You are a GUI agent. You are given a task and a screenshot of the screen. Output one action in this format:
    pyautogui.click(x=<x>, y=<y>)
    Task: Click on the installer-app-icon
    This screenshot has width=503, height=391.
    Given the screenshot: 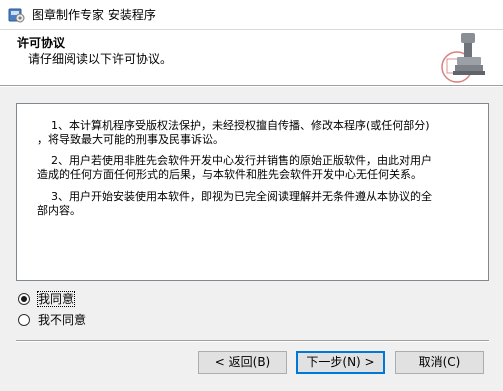 What is the action you would take?
    pyautogui.click(x=16, y=15)
    